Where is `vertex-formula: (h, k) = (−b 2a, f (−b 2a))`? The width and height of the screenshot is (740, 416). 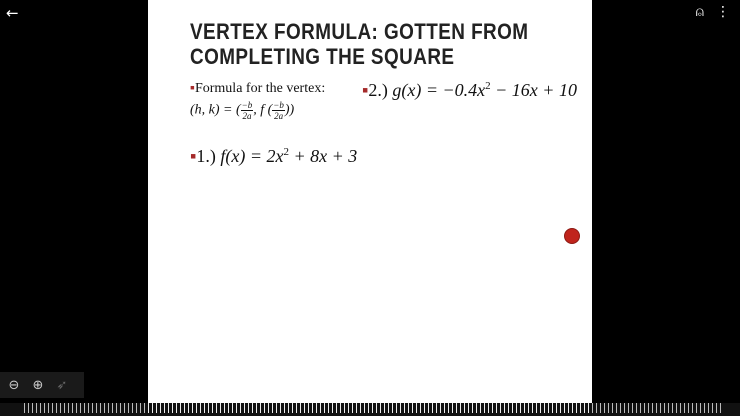 vertex-formula: (h, k) = (−b 2a, f (−b 2a)) is located at coordinates (242, 110).